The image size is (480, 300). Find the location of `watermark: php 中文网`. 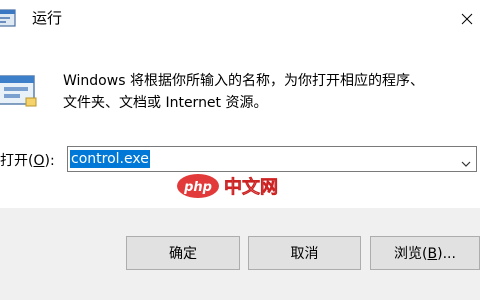

watermark: php 中文网 is located at coordinates (236, 186).